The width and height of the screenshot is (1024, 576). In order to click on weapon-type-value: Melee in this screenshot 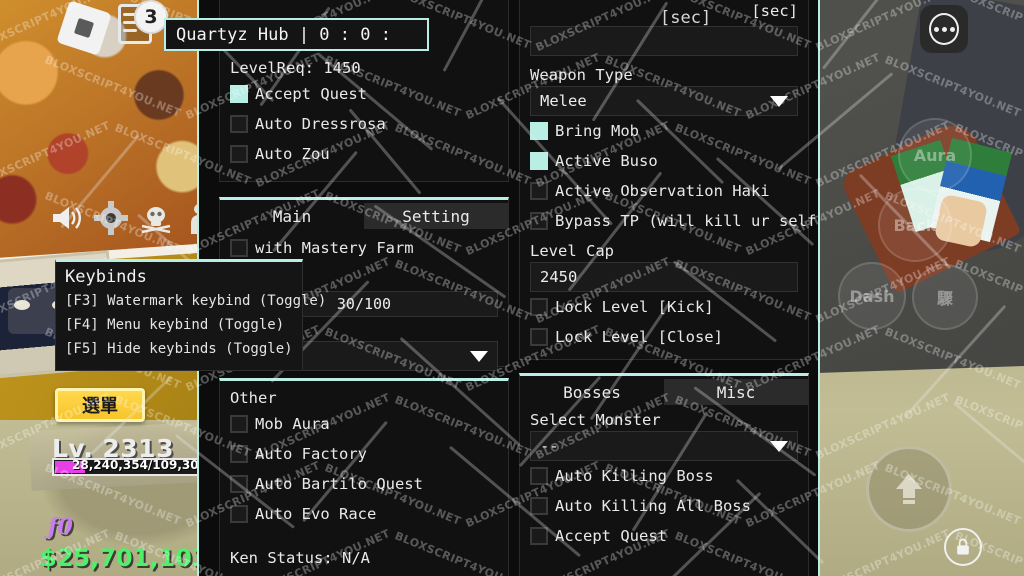, I will do `click(563, 101)`.